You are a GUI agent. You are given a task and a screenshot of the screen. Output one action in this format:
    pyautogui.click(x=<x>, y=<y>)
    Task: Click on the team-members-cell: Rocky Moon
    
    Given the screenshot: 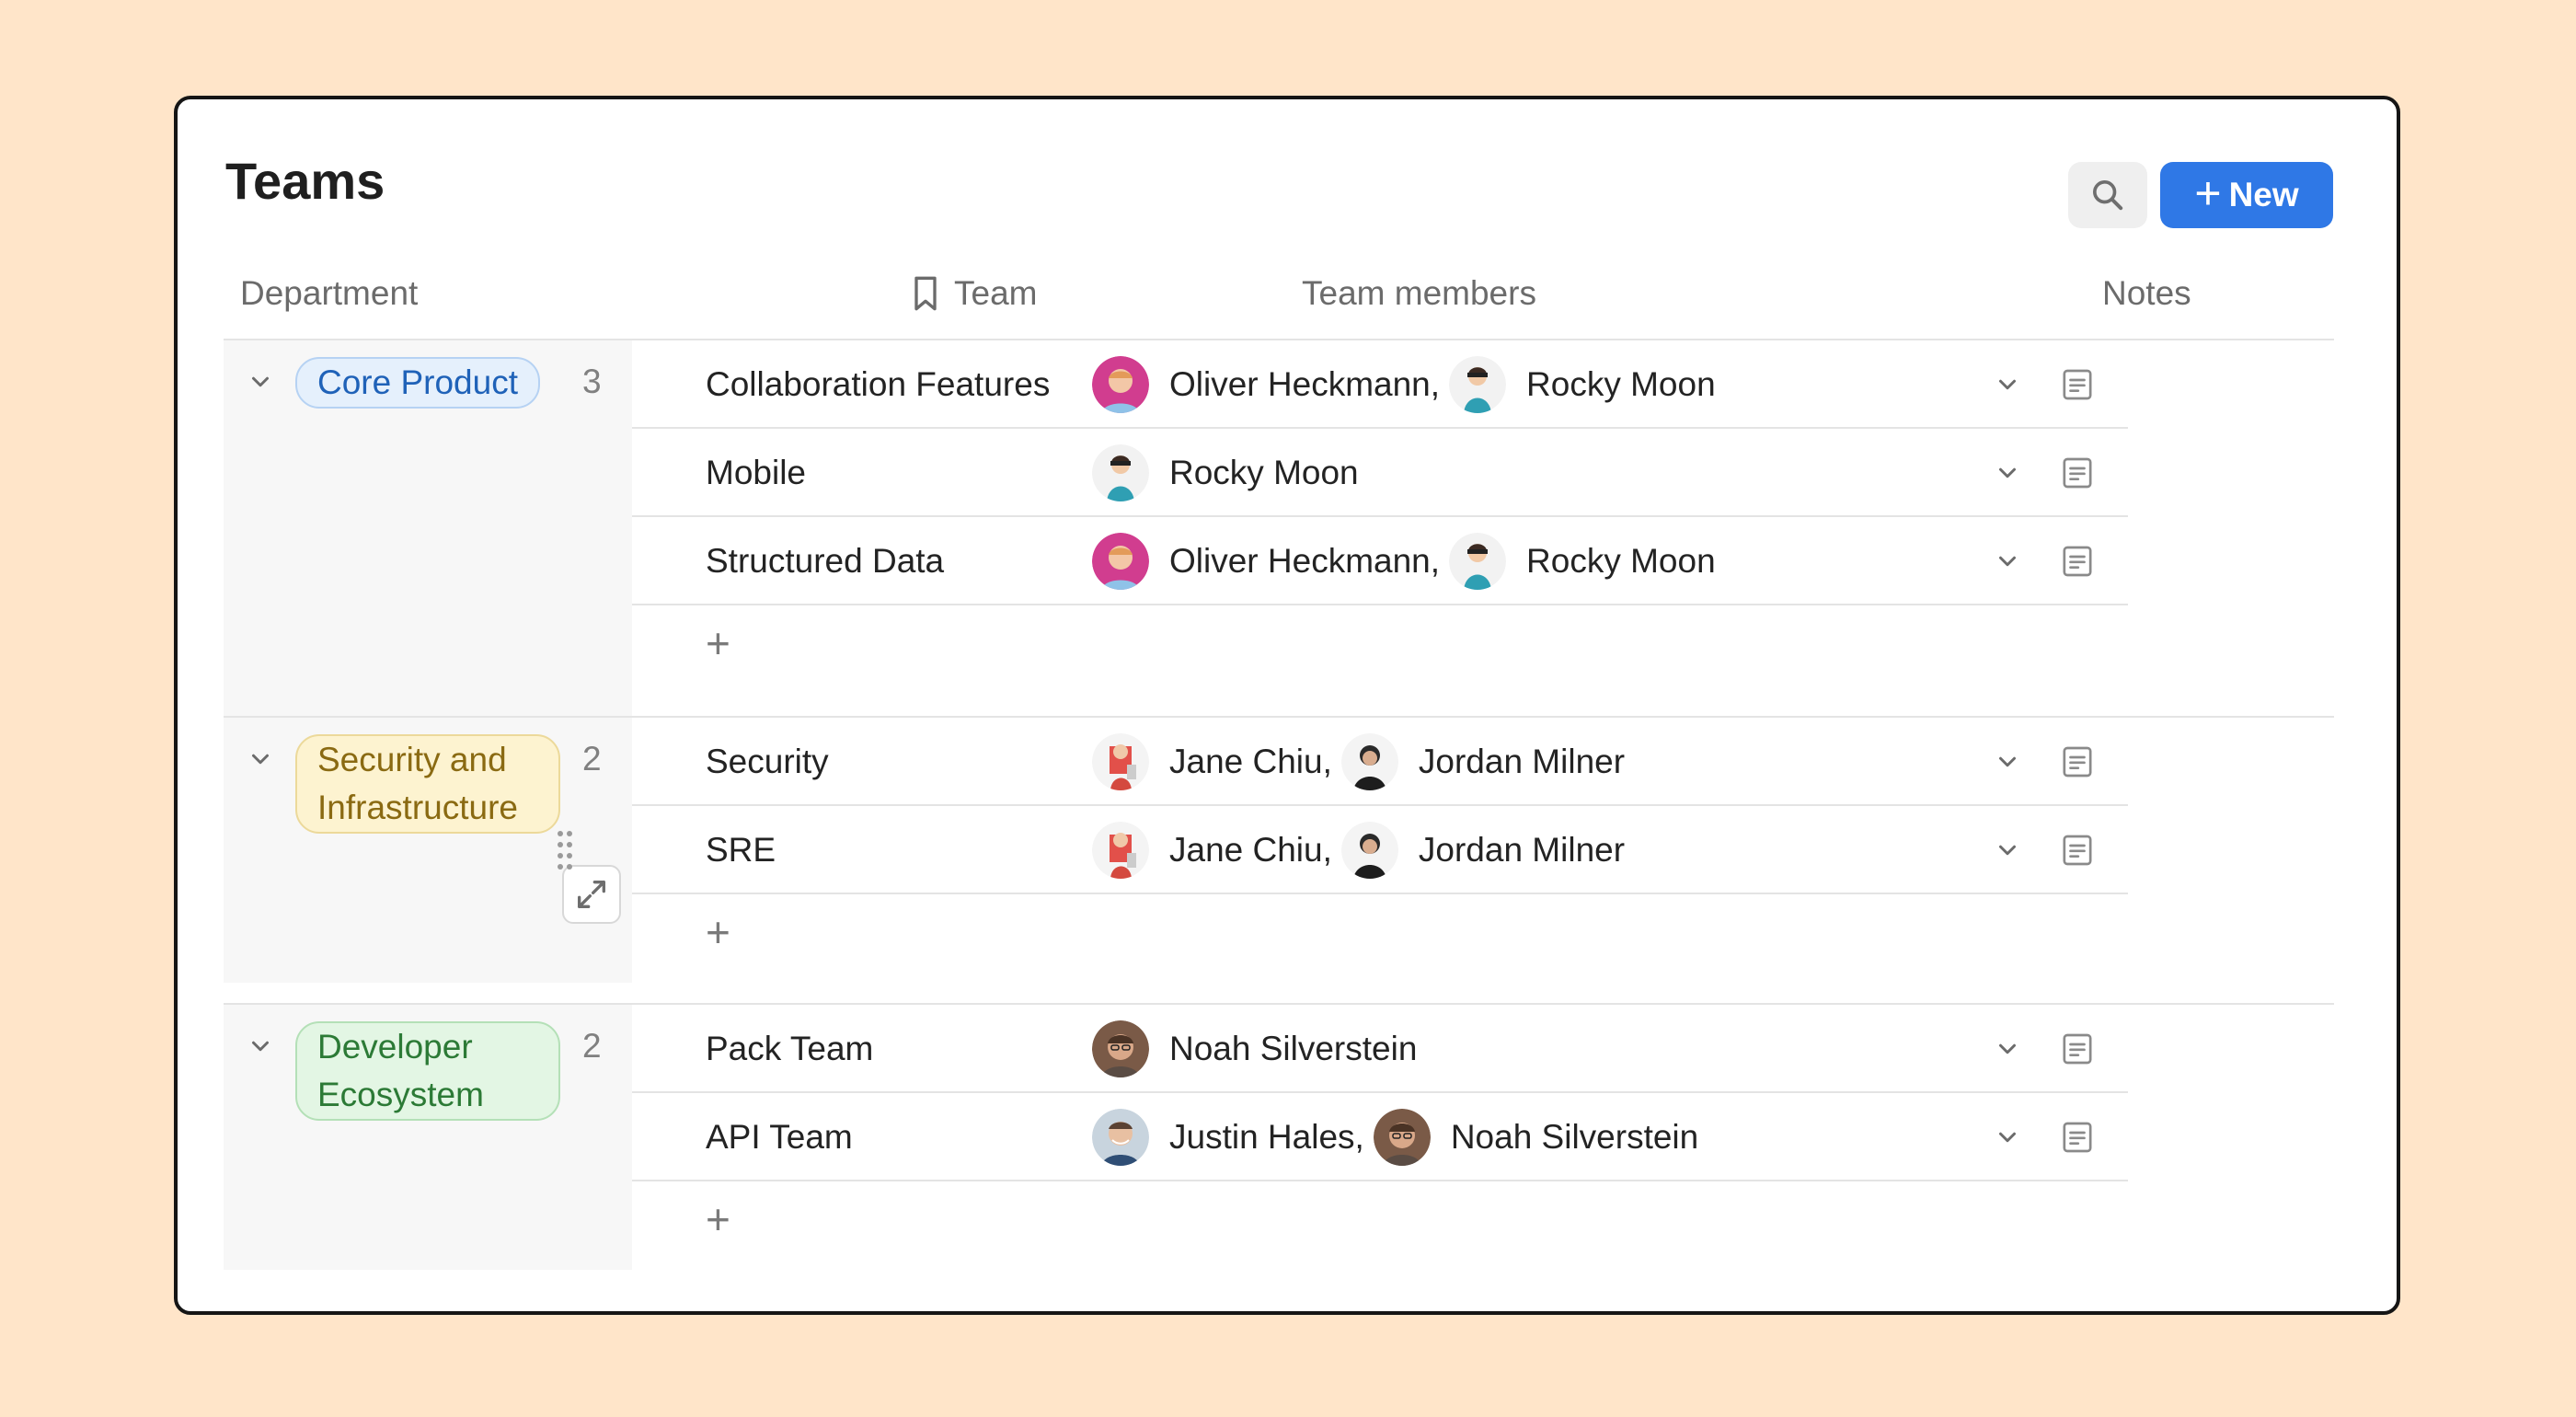 What is the action you would take?
    pyautogui.click(x=1228, y=473)
    